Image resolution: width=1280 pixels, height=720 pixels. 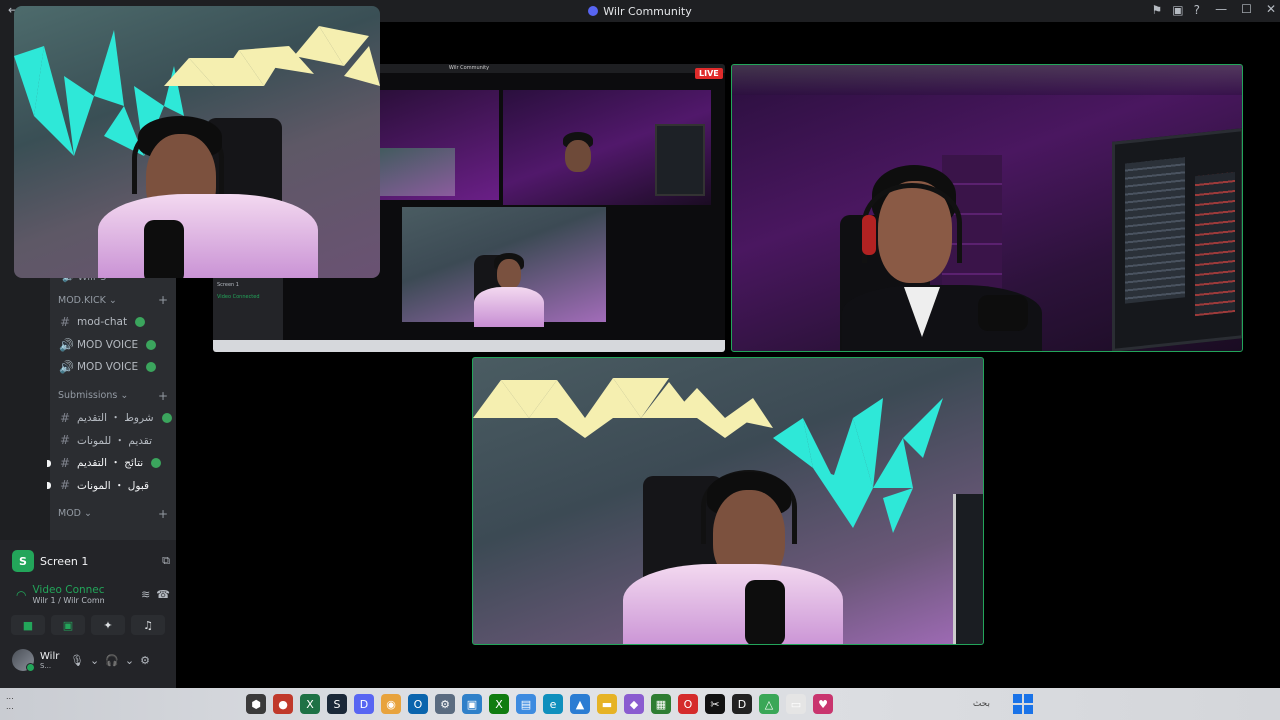 What do you see at coordinates (145, 660) in the screenshot?
I see `gear-icon: ⚙` at bounding box center [145, 660].